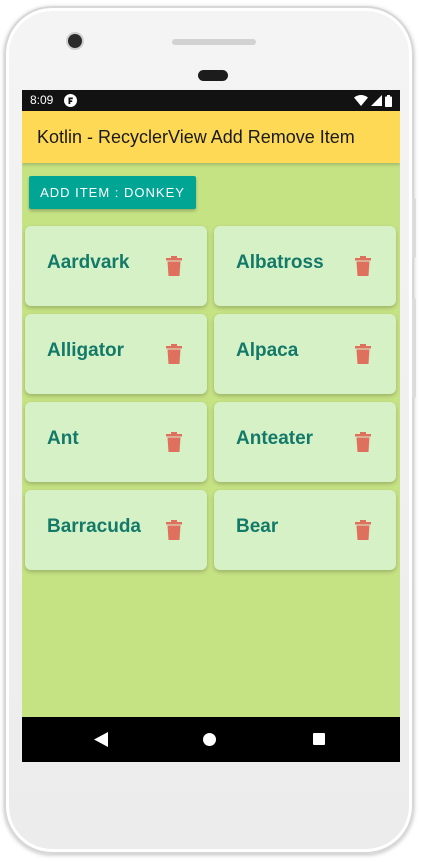 The width and height of the screenshot is (421, 862). Describe the element at coordinates (267, 350) in the screenshot. I see `item-label: Alpaca` at that location.